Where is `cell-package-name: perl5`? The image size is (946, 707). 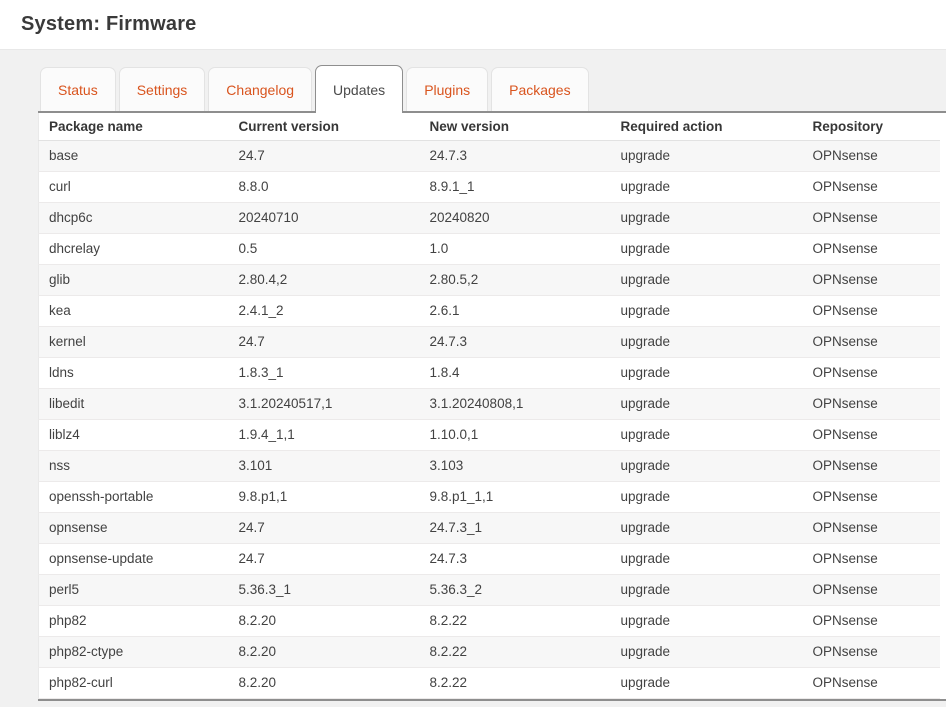 cell-package-name: perl5 is located at coordinates (133, 590).